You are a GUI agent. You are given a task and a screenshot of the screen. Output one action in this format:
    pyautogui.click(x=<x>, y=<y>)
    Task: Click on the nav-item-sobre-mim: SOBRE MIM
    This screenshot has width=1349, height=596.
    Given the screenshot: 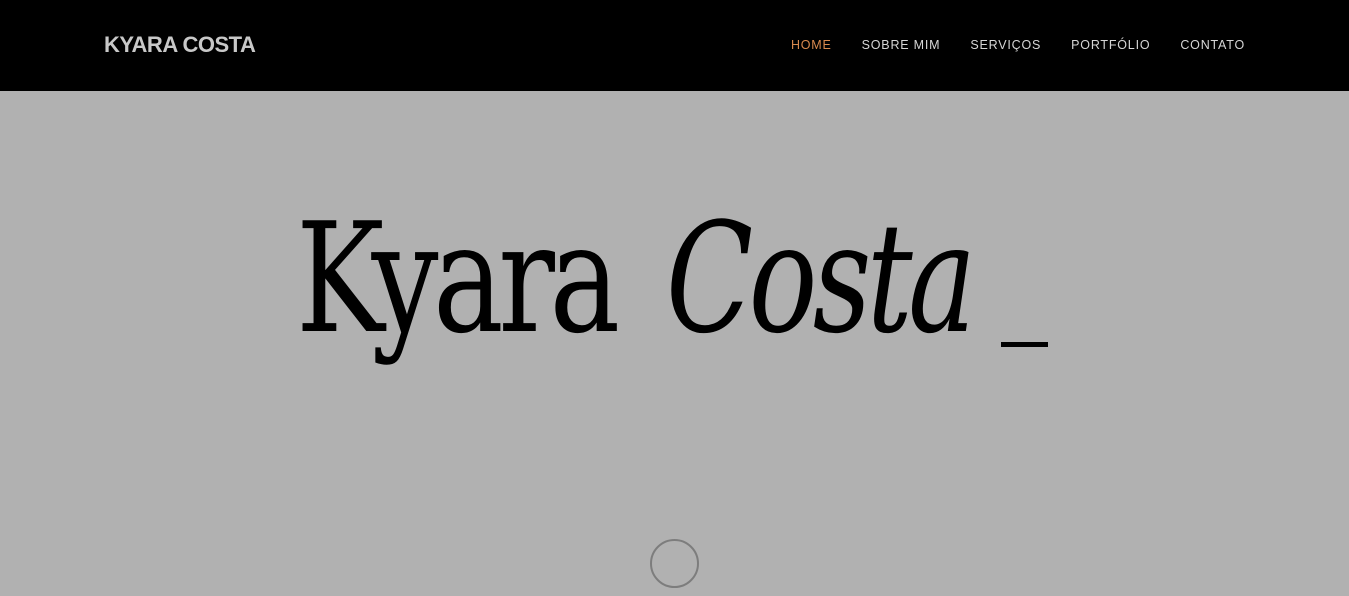 What is the action you would take?
    pyautogui.click(x=901, y=45)
    